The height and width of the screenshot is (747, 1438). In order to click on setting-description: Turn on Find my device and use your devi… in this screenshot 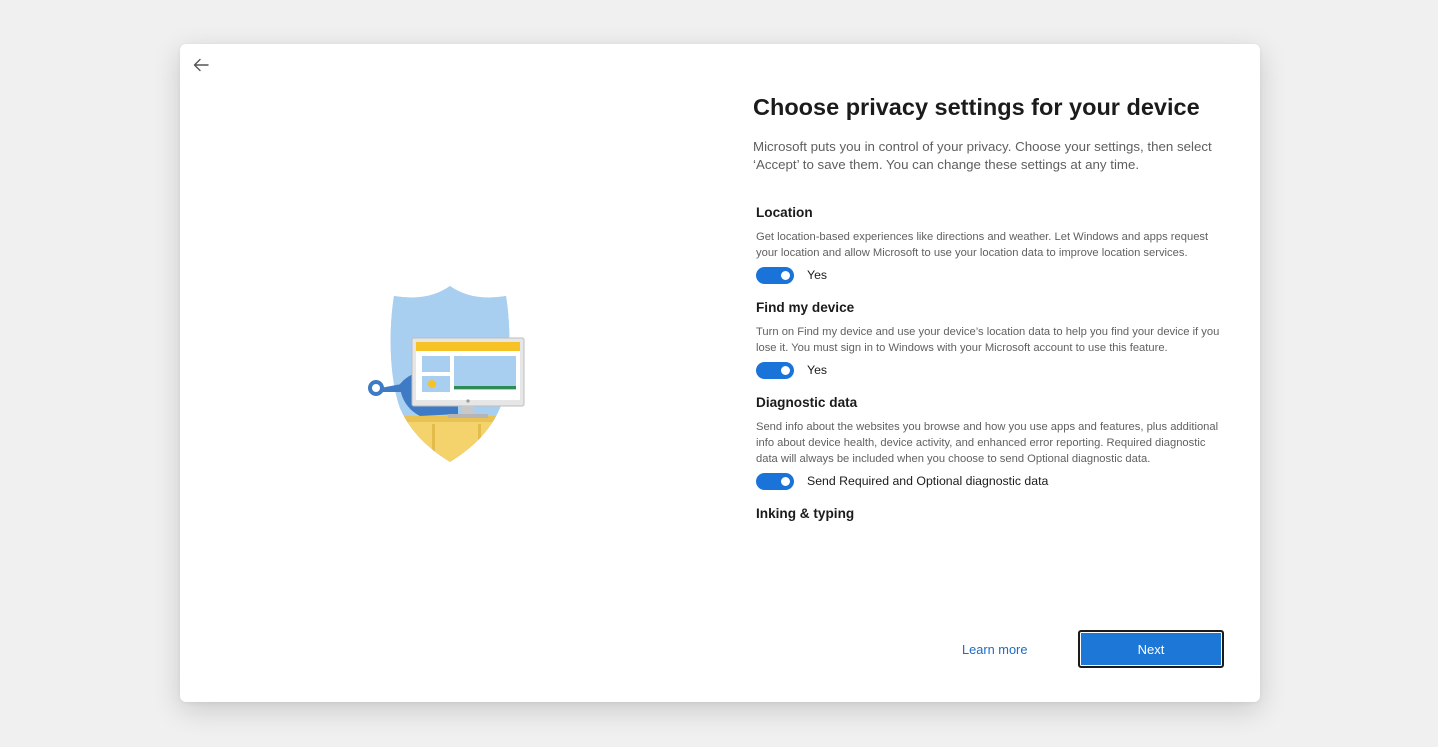, I will do `click(988, 340)`.